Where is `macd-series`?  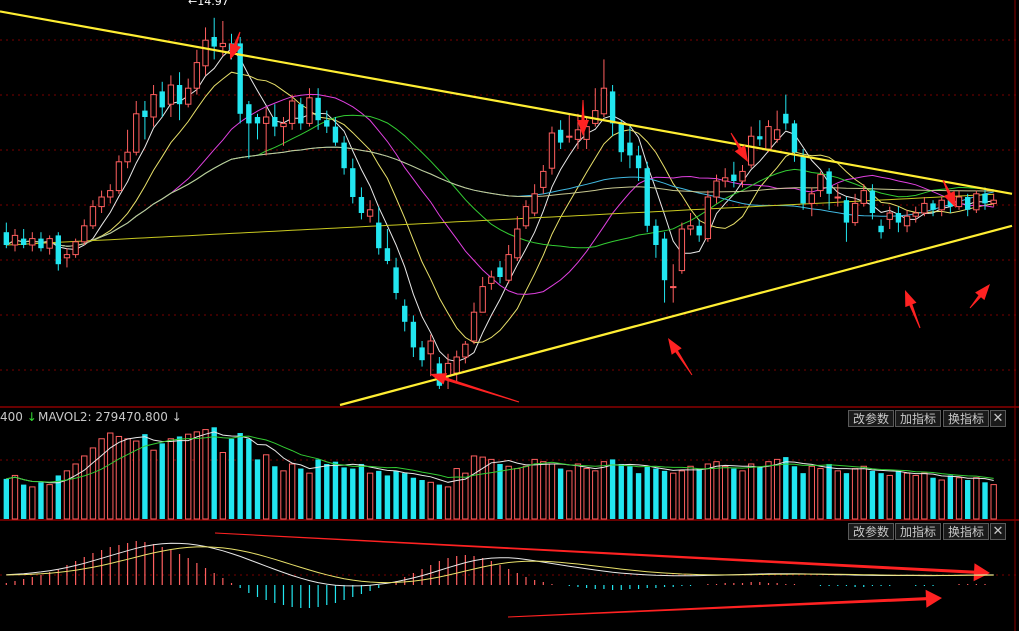 macd-series is located at coordinates (499, 574).